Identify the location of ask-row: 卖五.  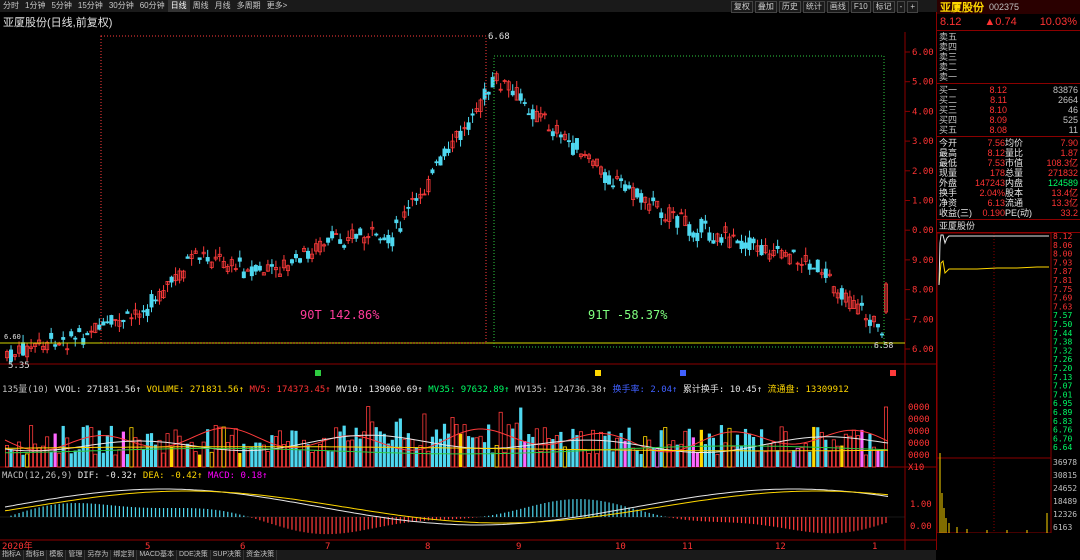
(1008, 37).